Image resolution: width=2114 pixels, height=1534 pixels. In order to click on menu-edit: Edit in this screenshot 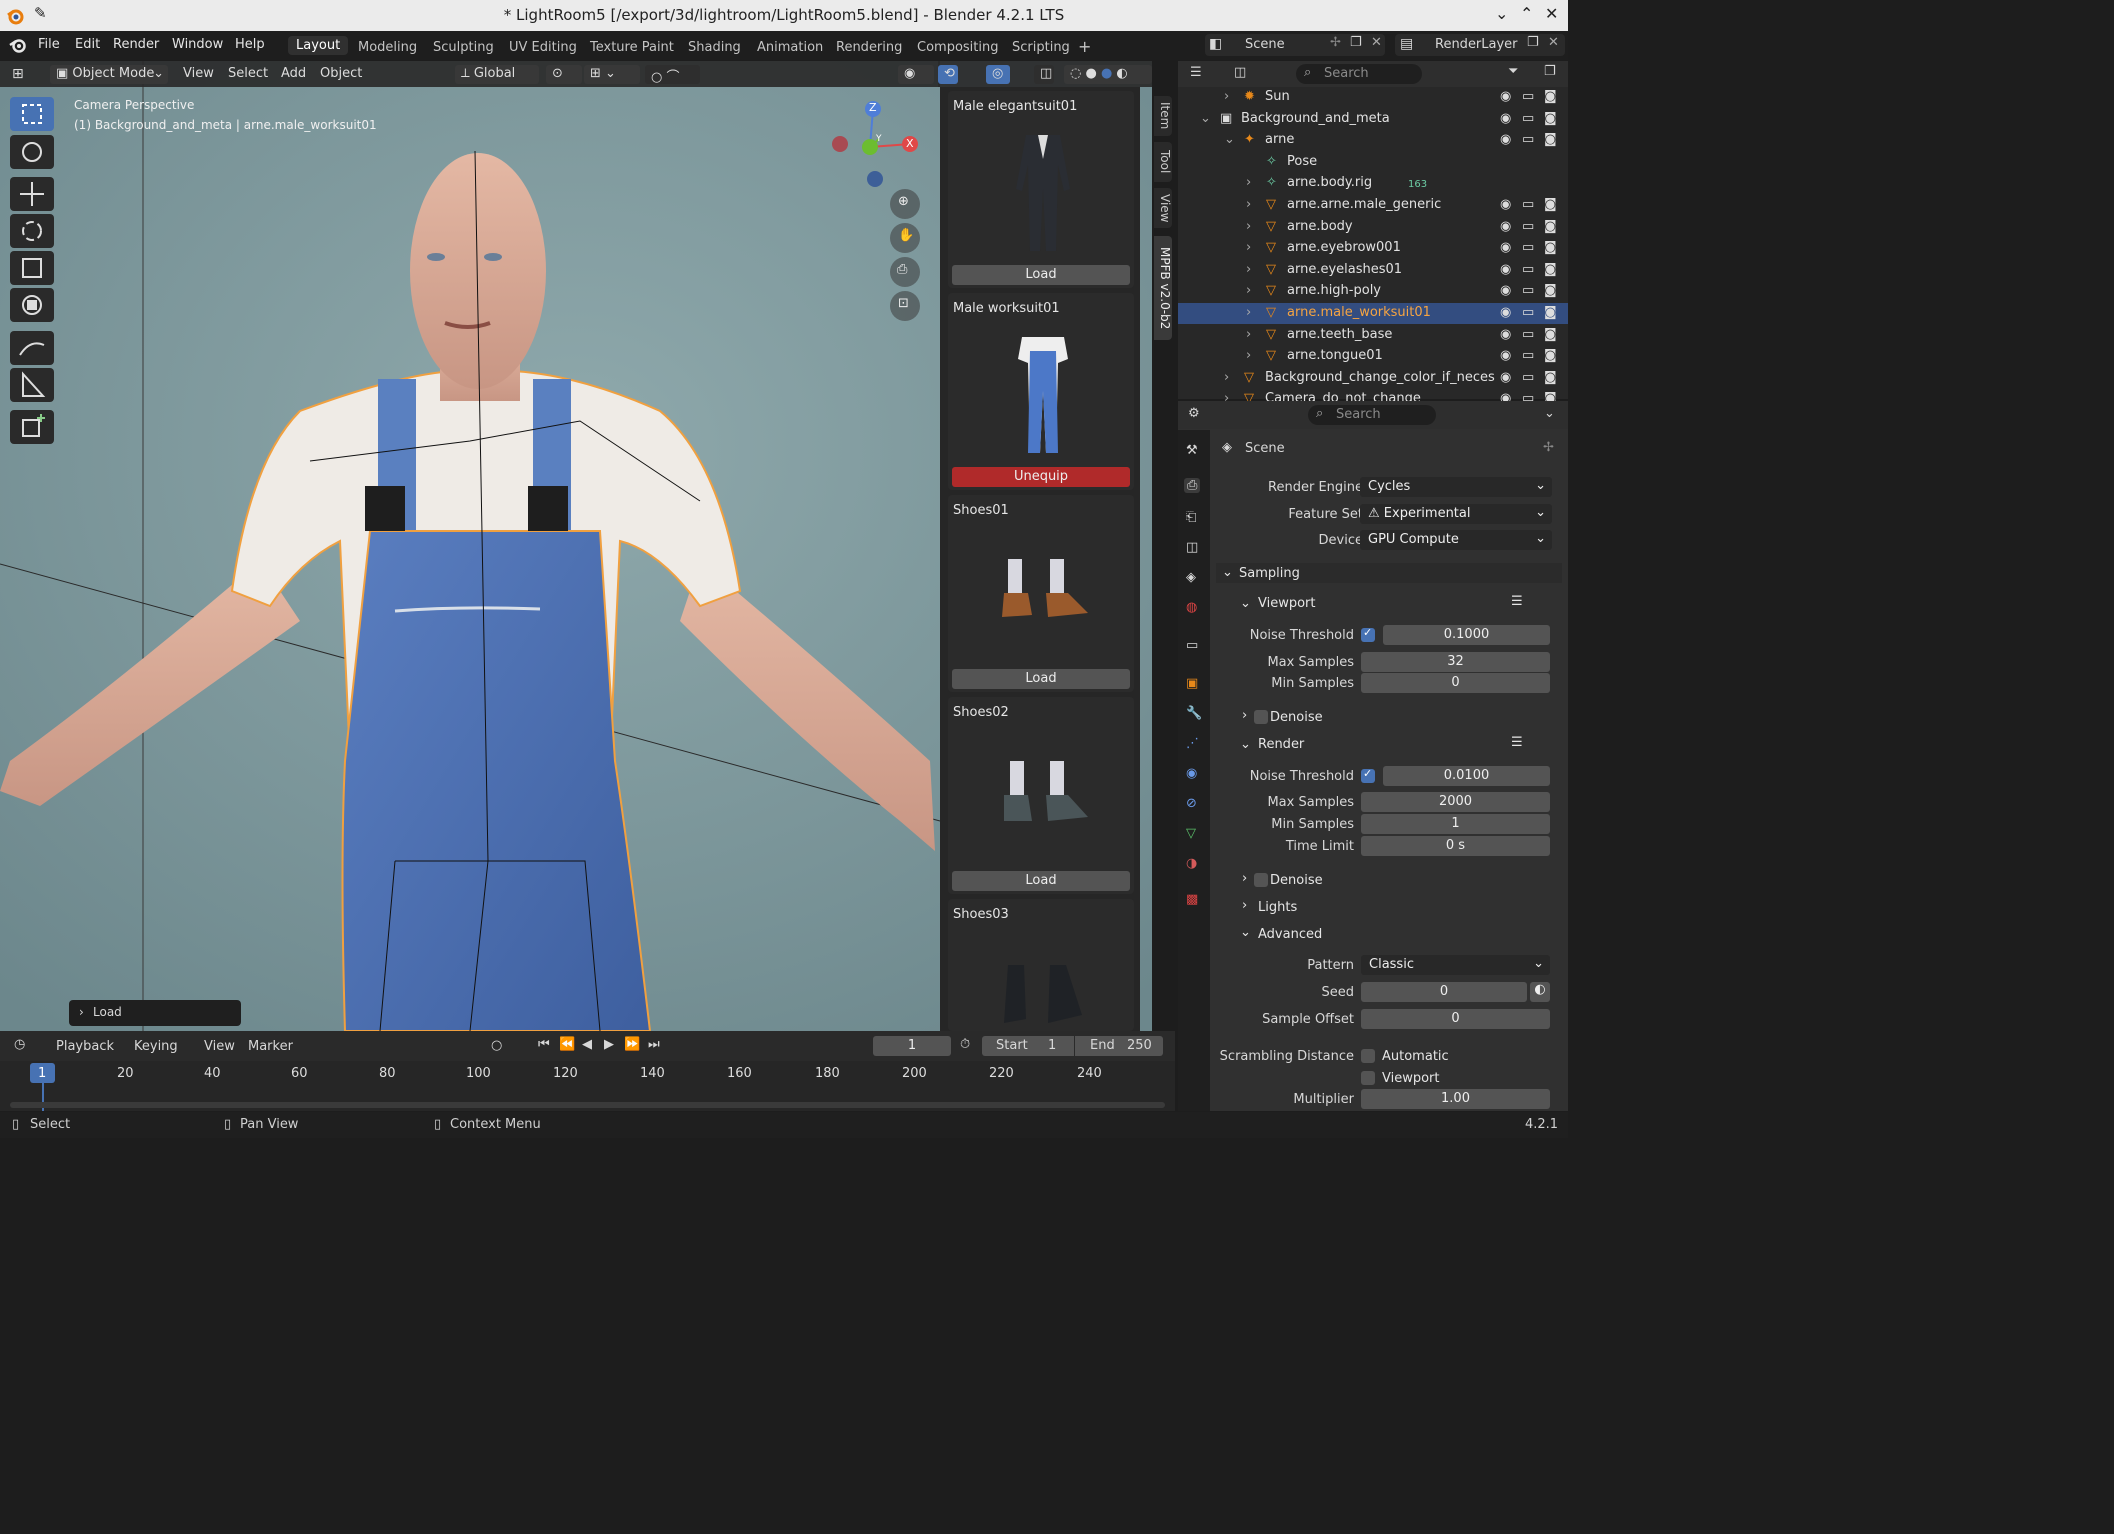, I will do `click(87, 44)`.